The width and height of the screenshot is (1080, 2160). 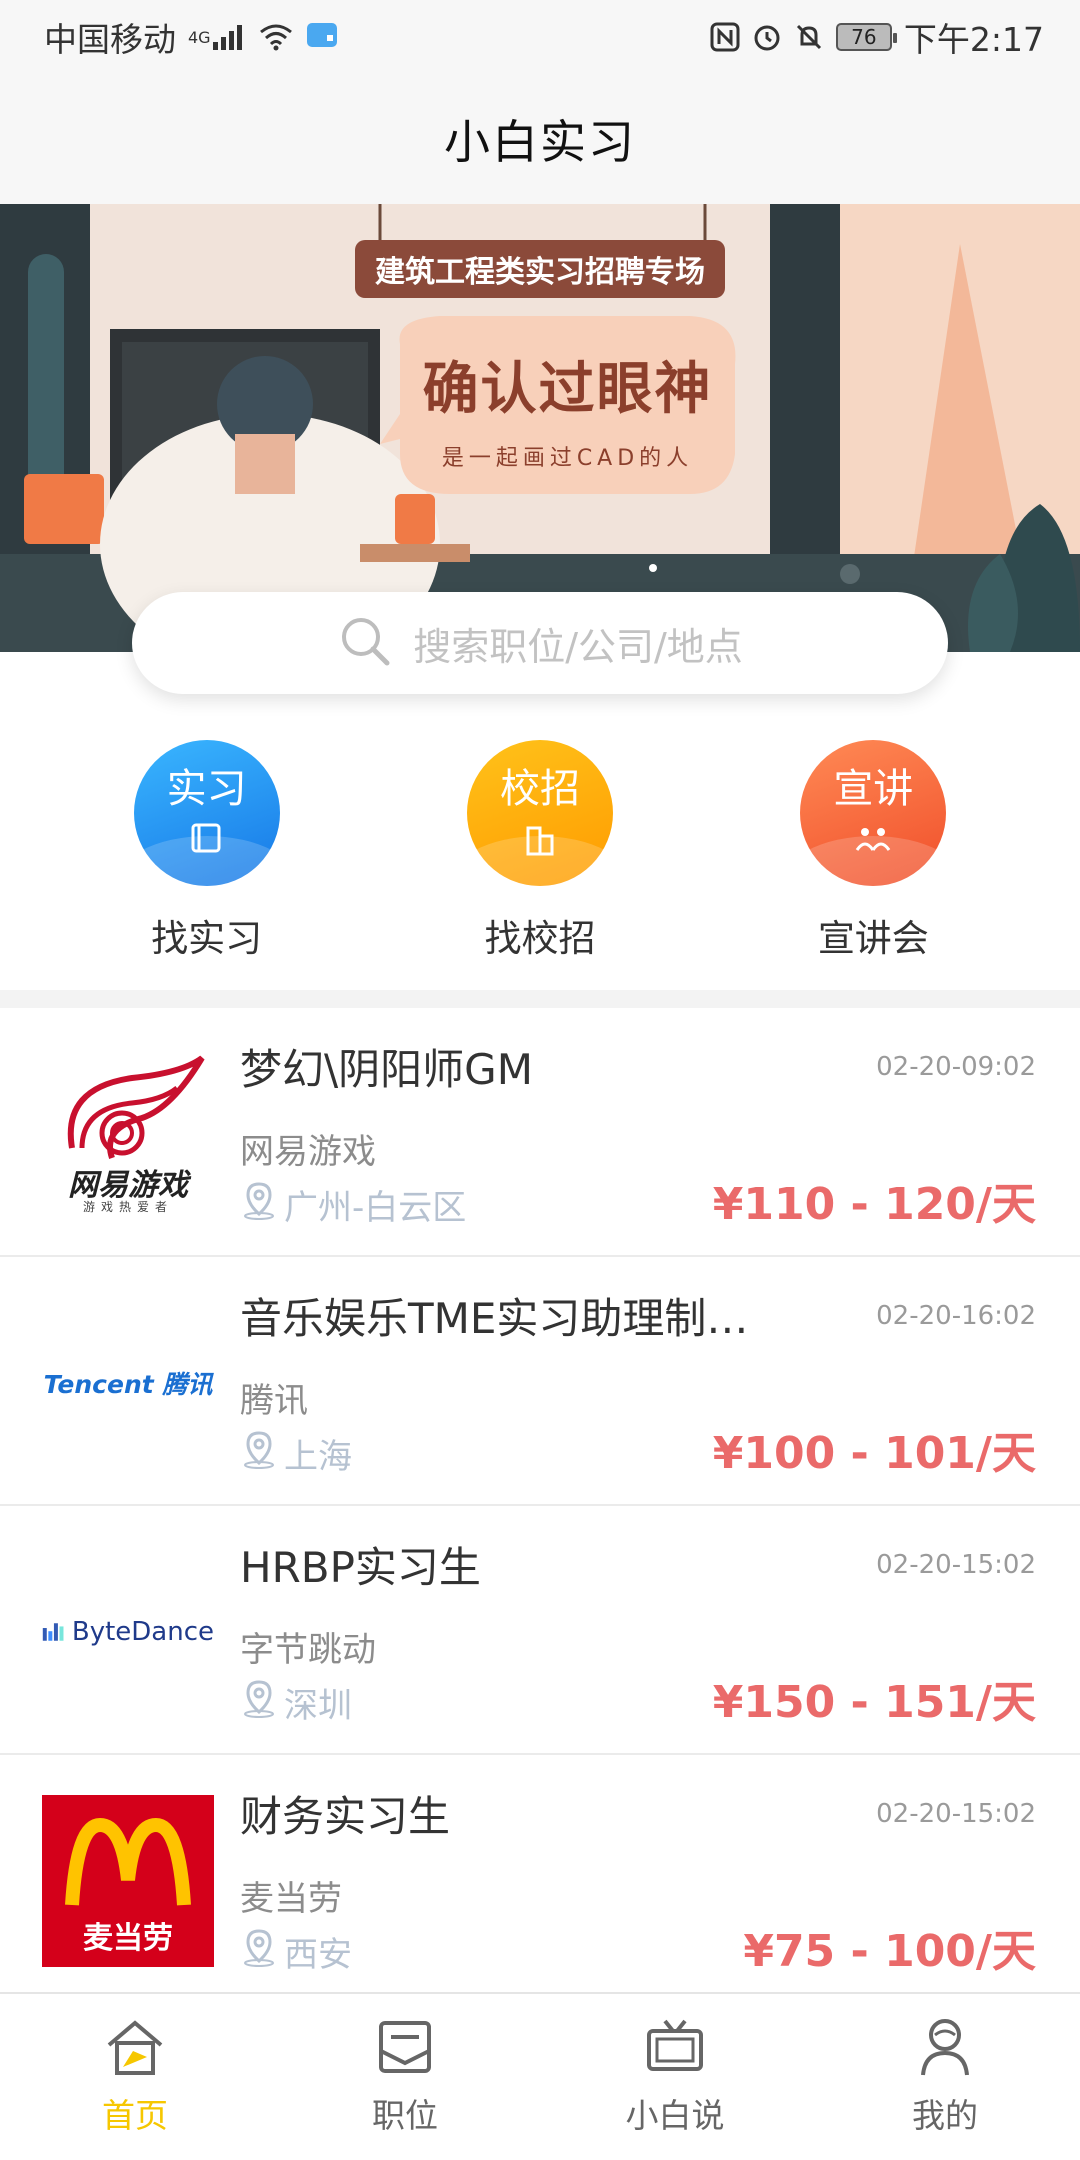 I want to click on banner-sign: 建筑工程类实习招聘专场, so click(x=540, y=272).